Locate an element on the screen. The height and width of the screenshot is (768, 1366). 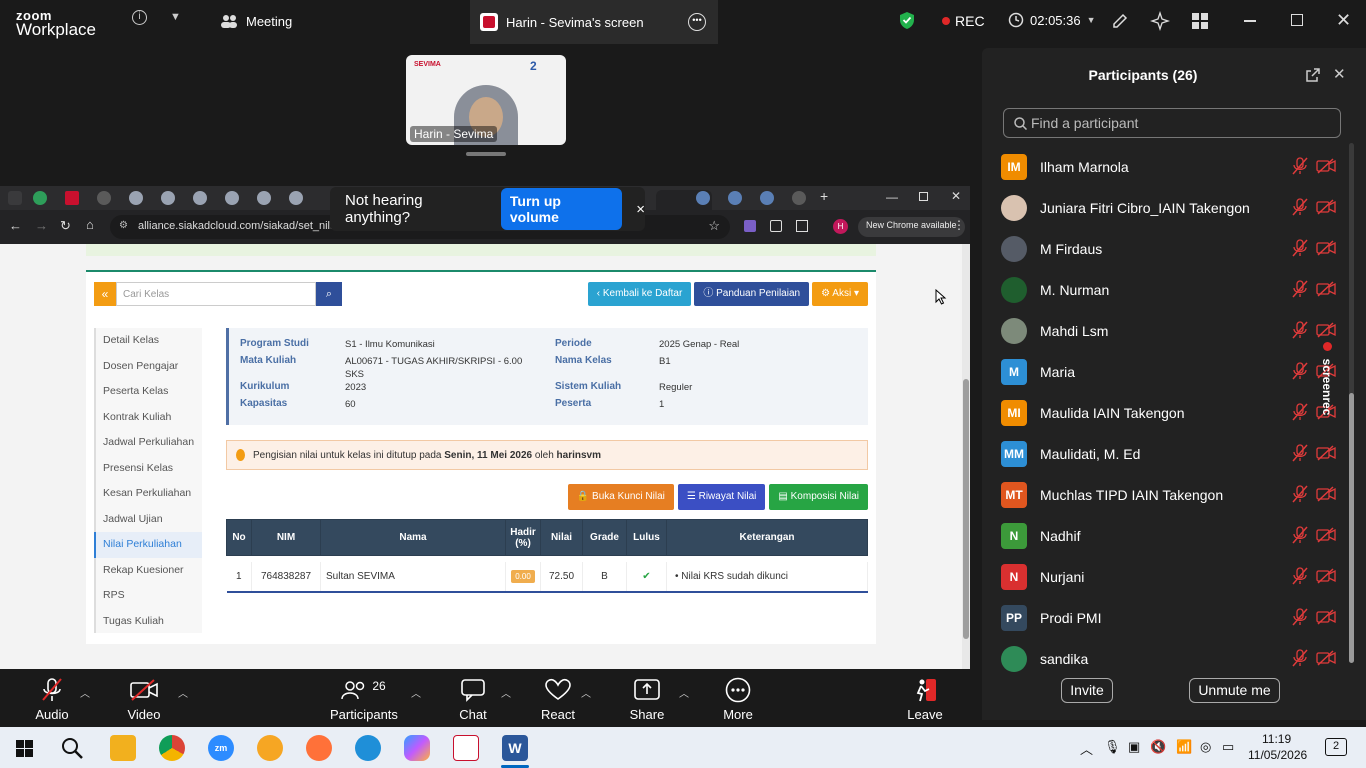
menu-item-rekap-kuesioner: Rekap Kuesioner is located at coordinates (149, 571).